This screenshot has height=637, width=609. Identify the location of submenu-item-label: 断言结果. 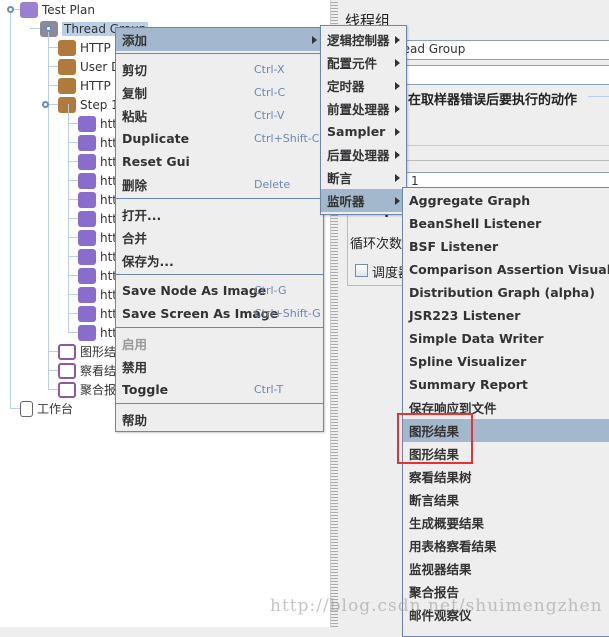
(434, 500).